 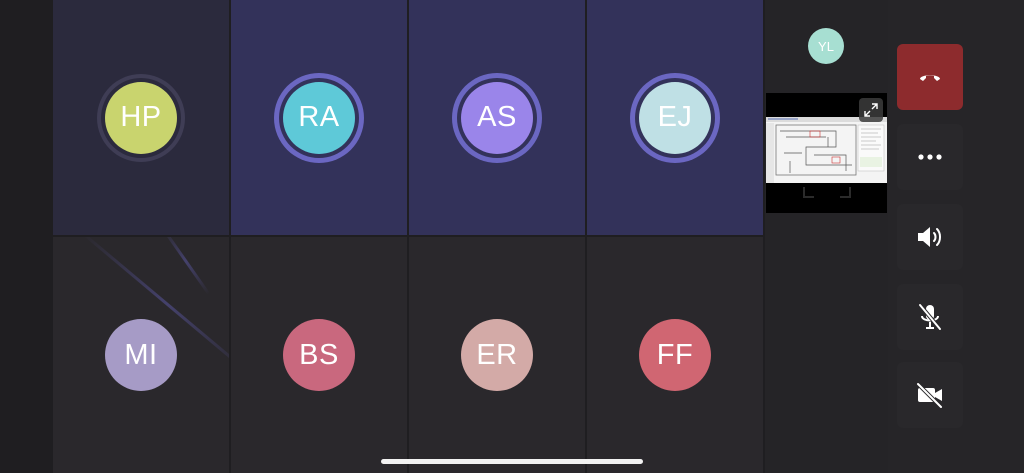 I want to click on speaker-button, so click(x=930, y=237).